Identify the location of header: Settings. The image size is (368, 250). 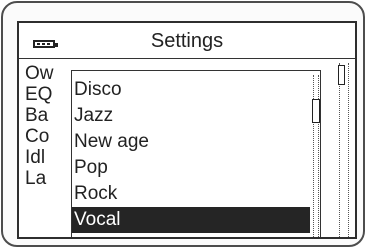
(187, 41).